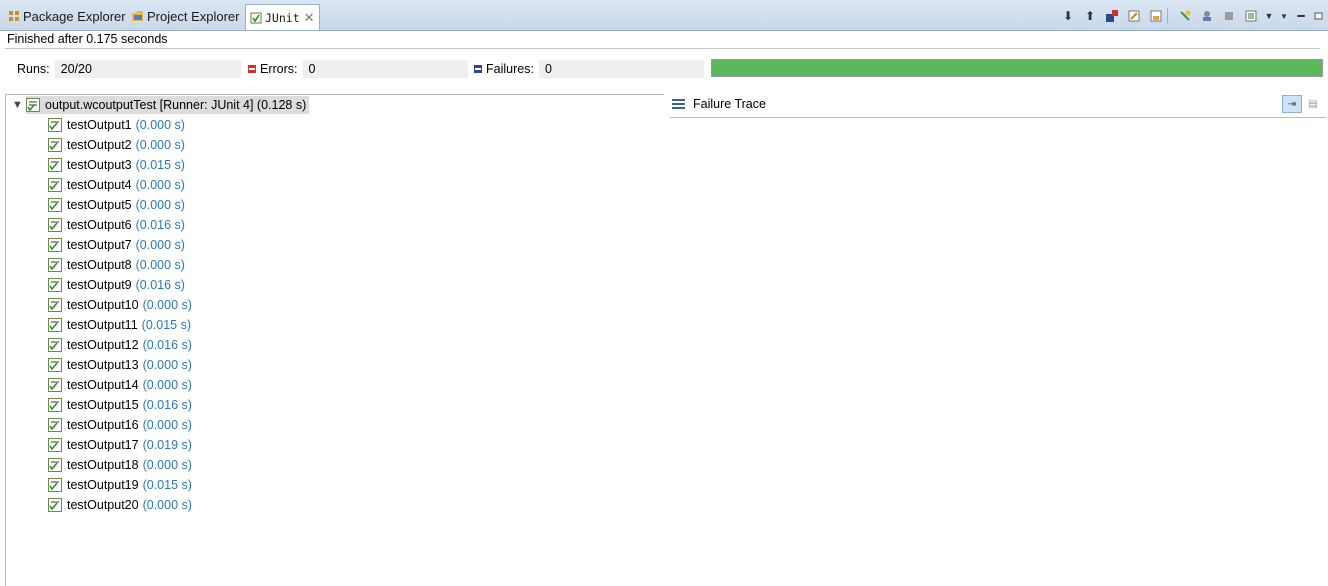  Describe the element at coordinates (103, 445) in the screenshot. I see `test-name: testOutput17` at that location.